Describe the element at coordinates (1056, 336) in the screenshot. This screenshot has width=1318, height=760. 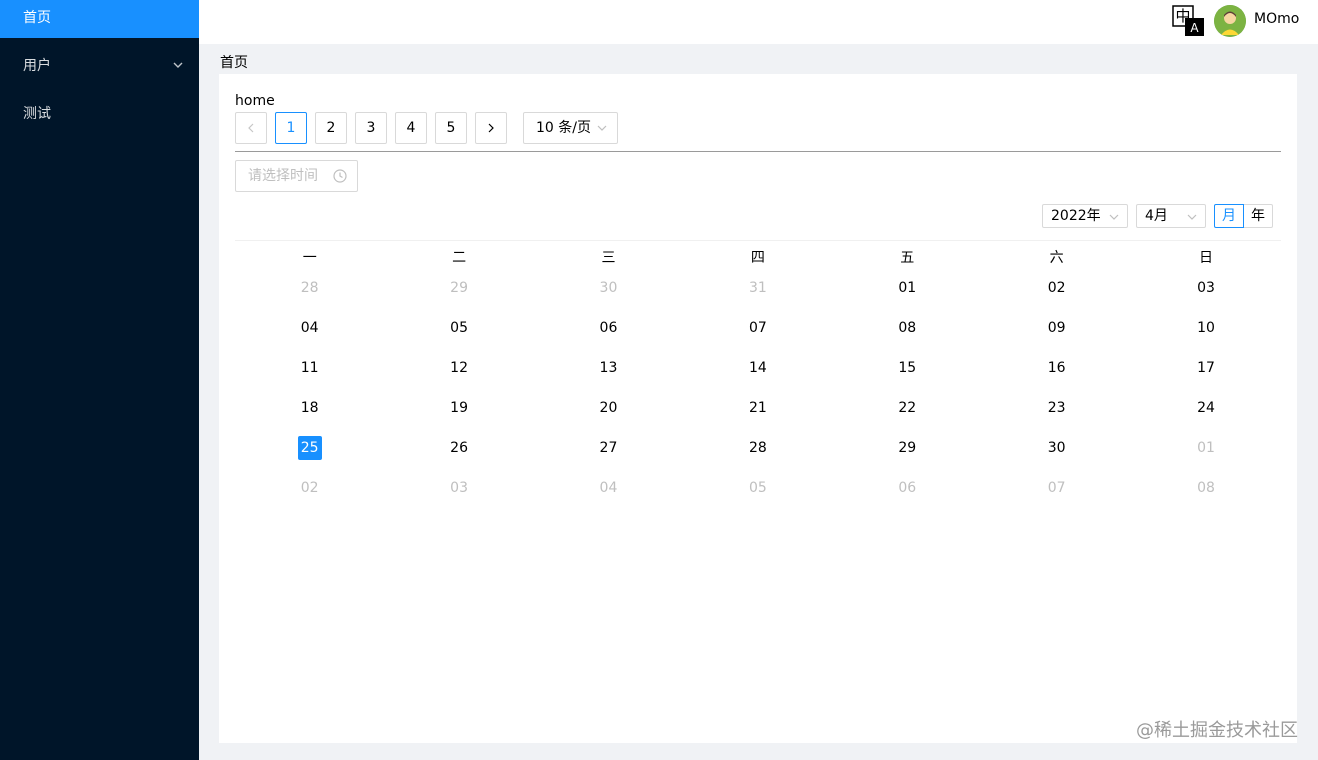
I see `calendar-day-cell: 09` at that location.